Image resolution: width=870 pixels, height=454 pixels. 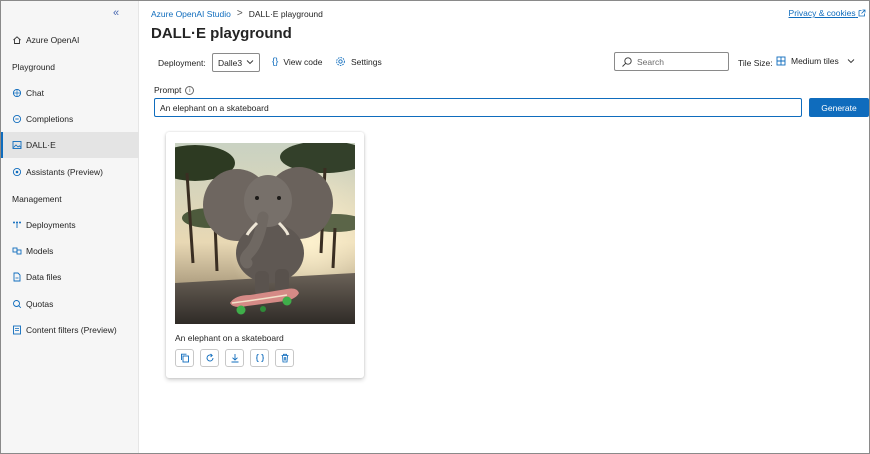 What do you see at coordinates (839, 107) in the screenshot?
I see `generate-button: Generate` at bounding box center [839, 107].